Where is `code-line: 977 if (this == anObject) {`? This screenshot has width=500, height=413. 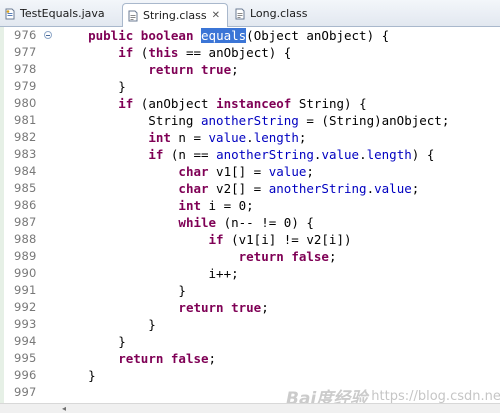 code-line: 977 if (this == anObject) { is located at coordinates (250, 52).